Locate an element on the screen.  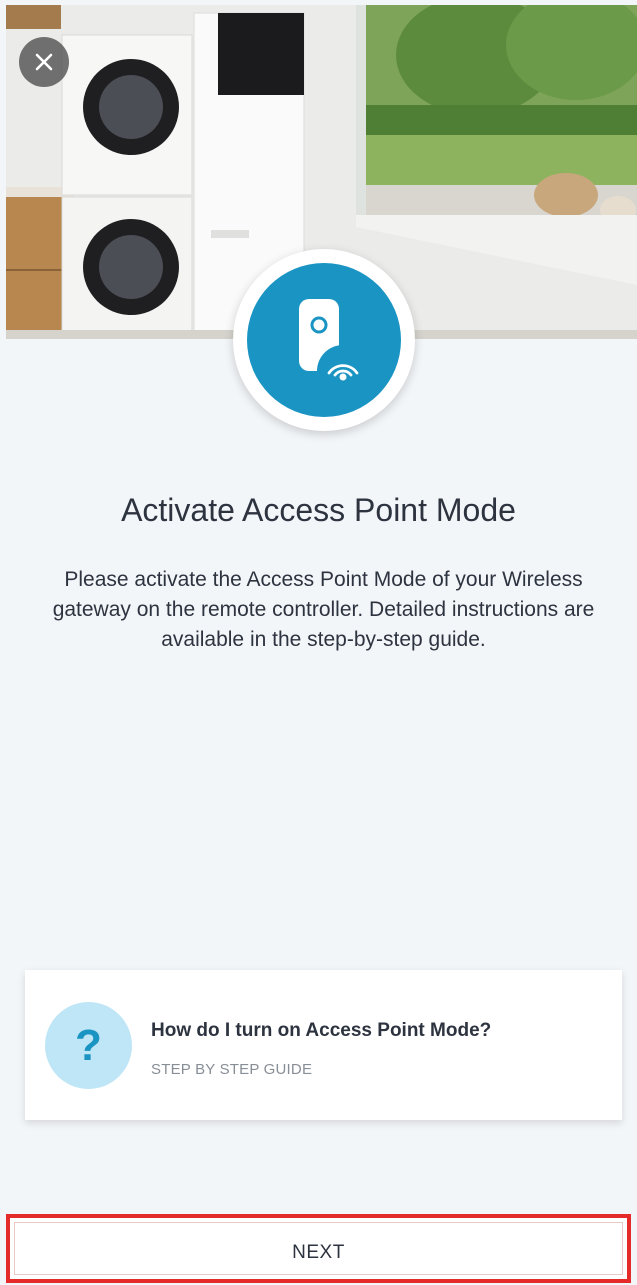
device-badge-circle is located at coordinates (324, 340).